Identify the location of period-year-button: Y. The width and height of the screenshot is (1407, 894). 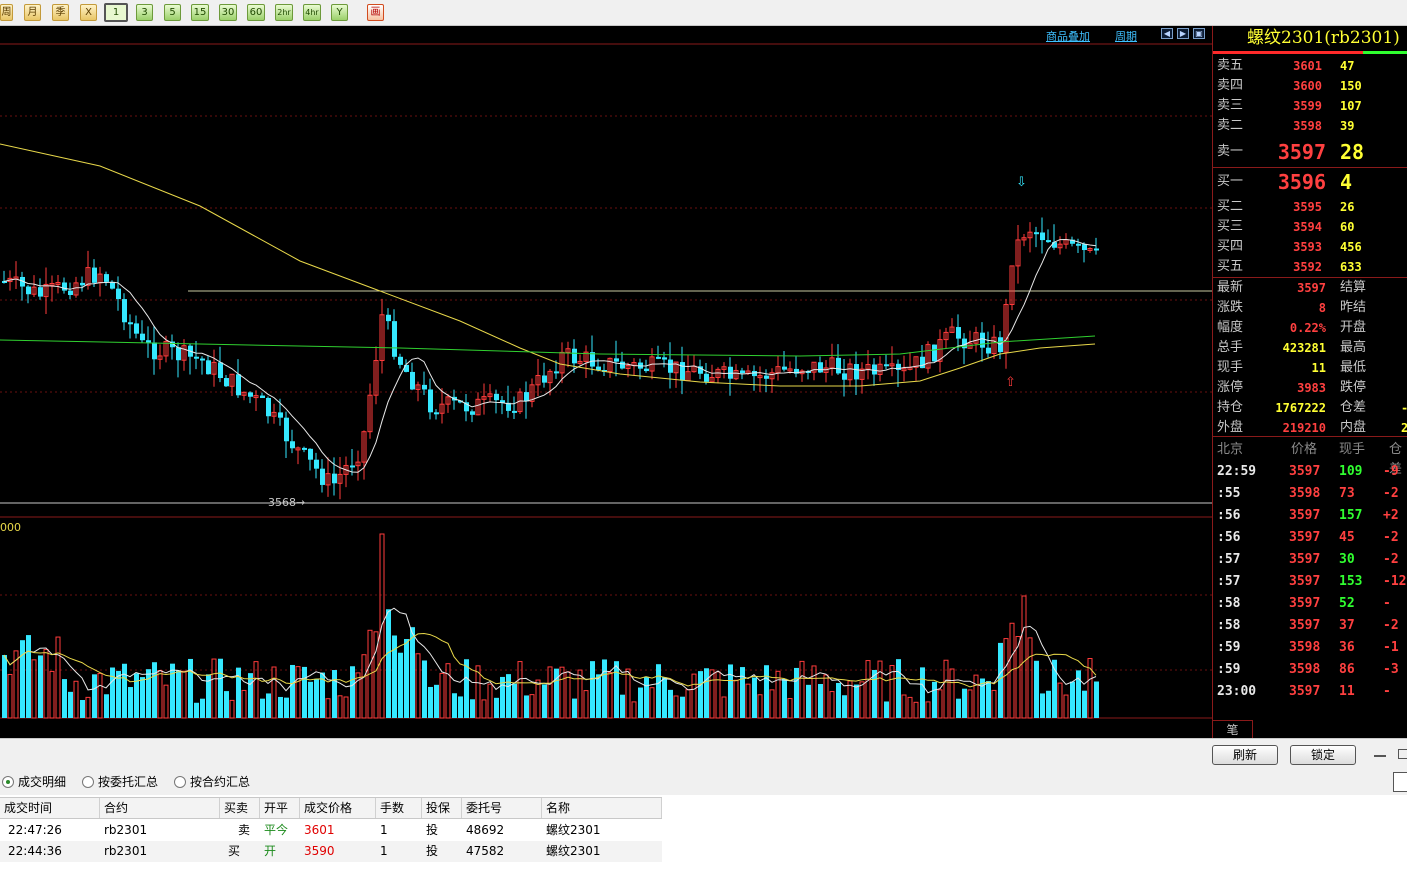
(339, 12).